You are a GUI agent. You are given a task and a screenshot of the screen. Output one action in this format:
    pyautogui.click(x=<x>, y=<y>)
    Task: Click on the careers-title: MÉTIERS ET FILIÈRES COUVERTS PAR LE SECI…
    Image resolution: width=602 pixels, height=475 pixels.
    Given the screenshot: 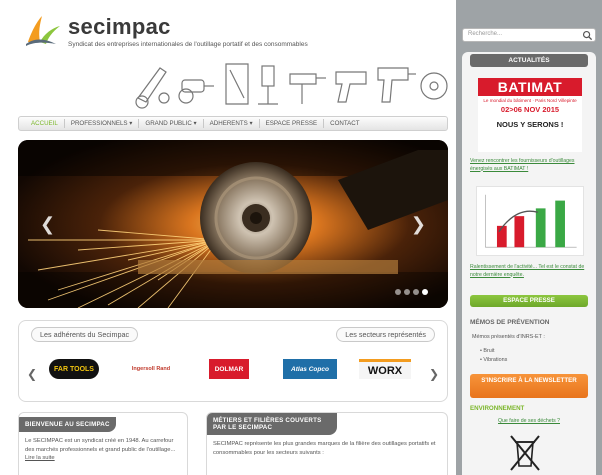 What is the action you would take?
    pyautogui.click(x=272, y=424)
    